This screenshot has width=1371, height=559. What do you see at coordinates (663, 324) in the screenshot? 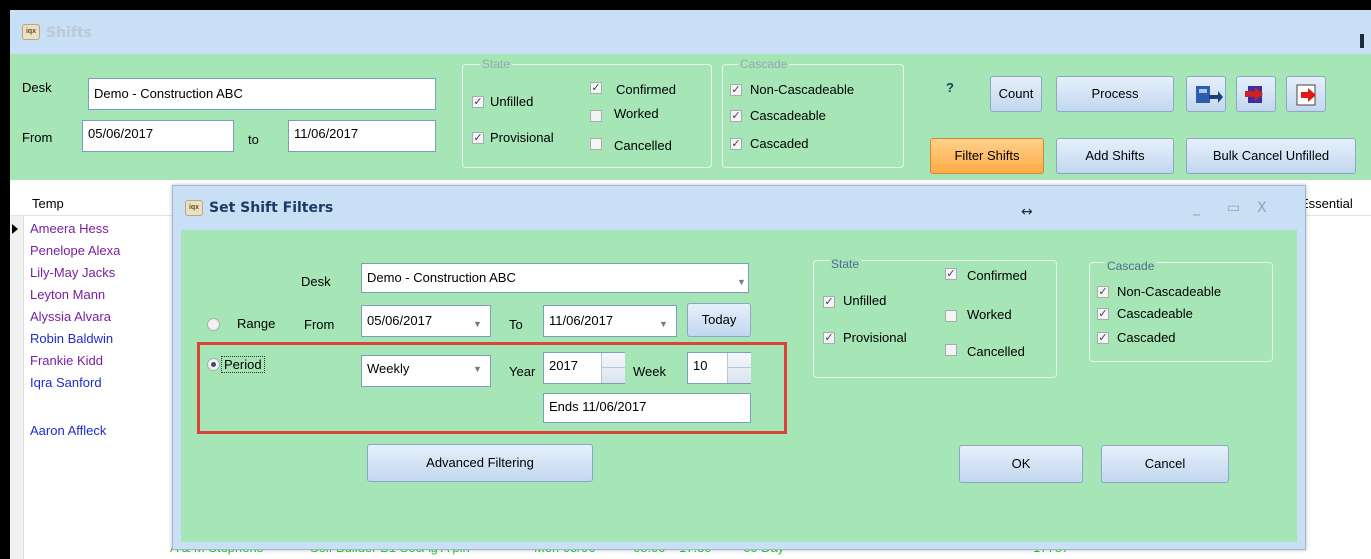
I see `to-chevron-down-icon: ▼` at bounding box center [663, 324].